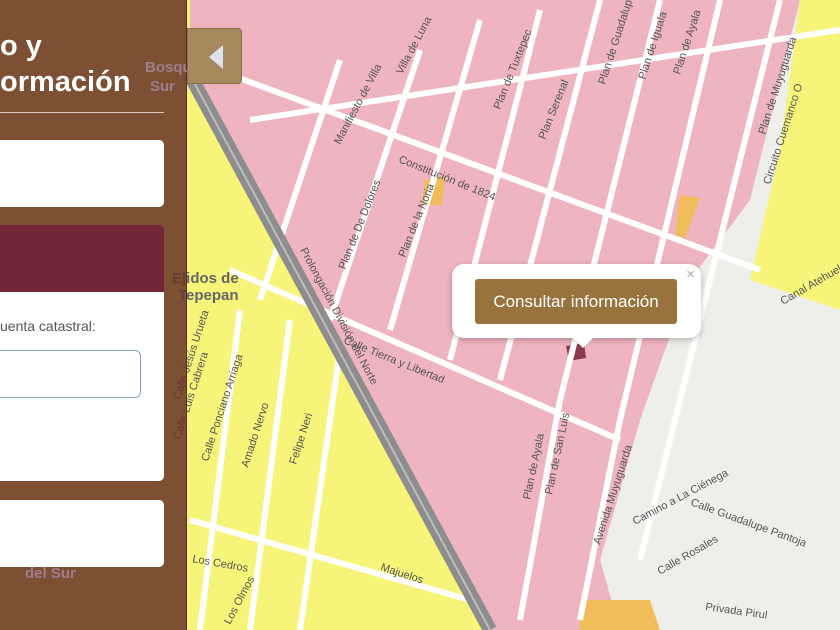  I want to click on divider, so click(82, 112).